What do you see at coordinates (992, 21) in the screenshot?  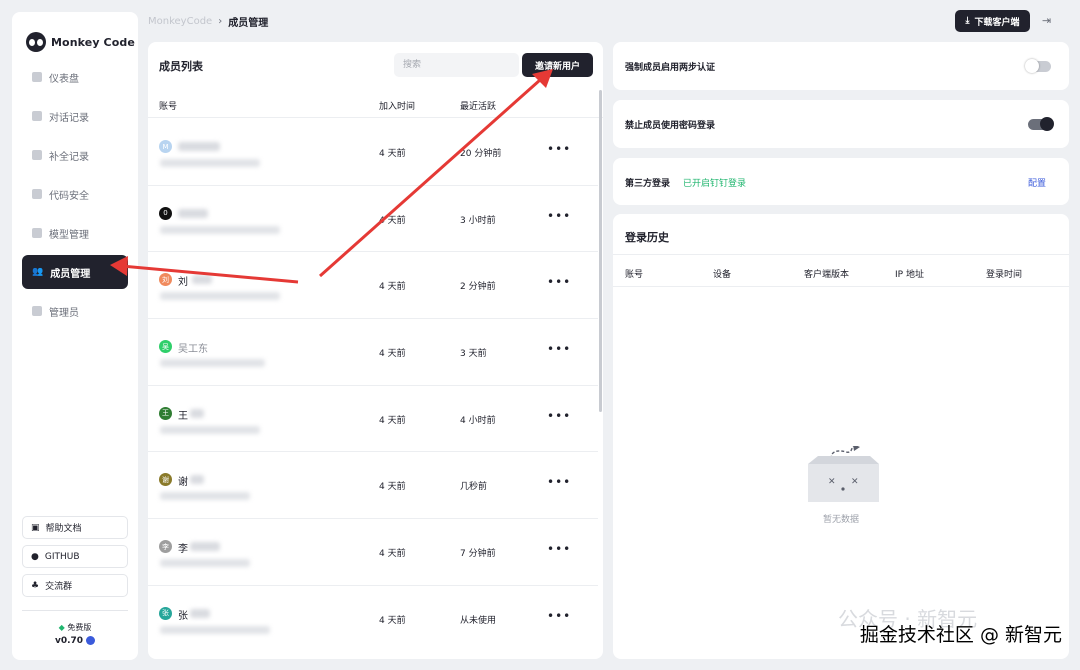 I see `download-client-button: ⤓ 下载客户端` at bounding box center [992, 21].